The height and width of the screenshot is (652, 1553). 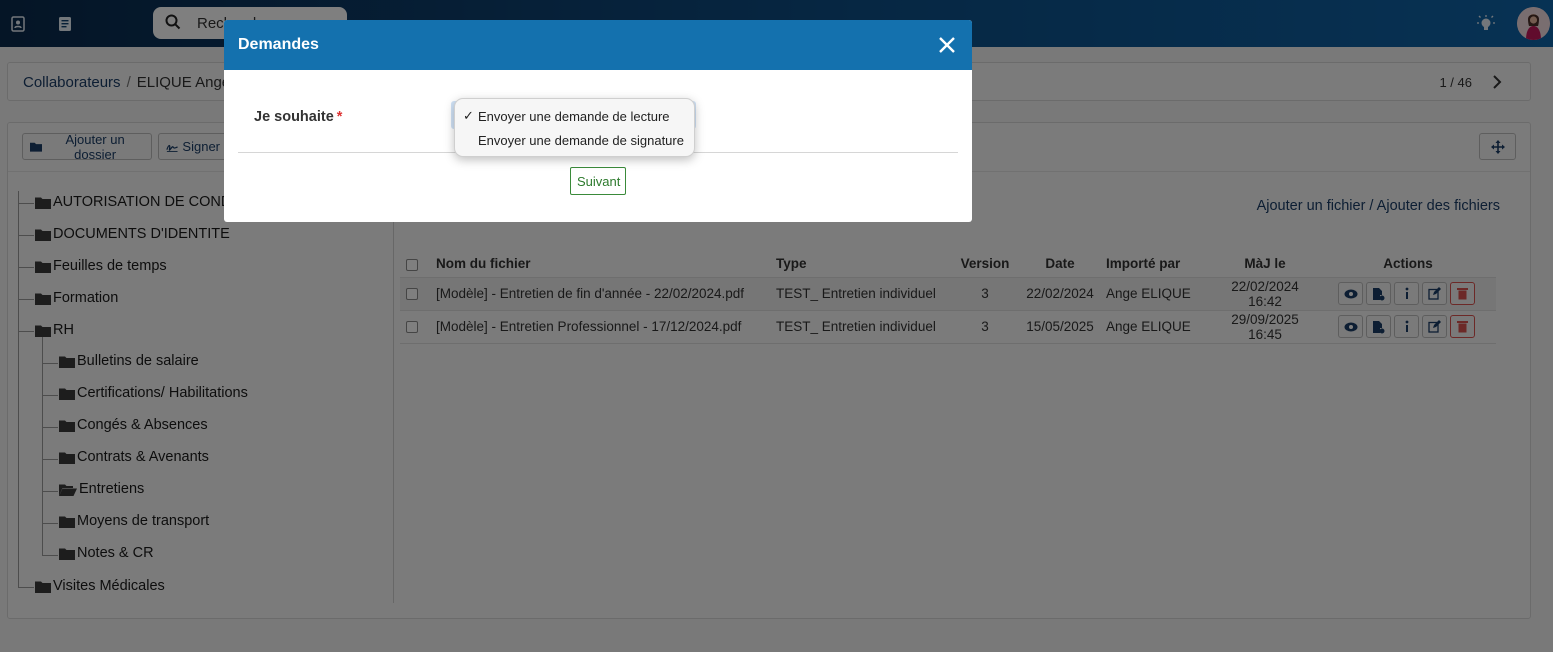 What do you see at coordinates (339, 117) in the screenshot?
I see `required-mark: *` at bounding box center [339, 117].